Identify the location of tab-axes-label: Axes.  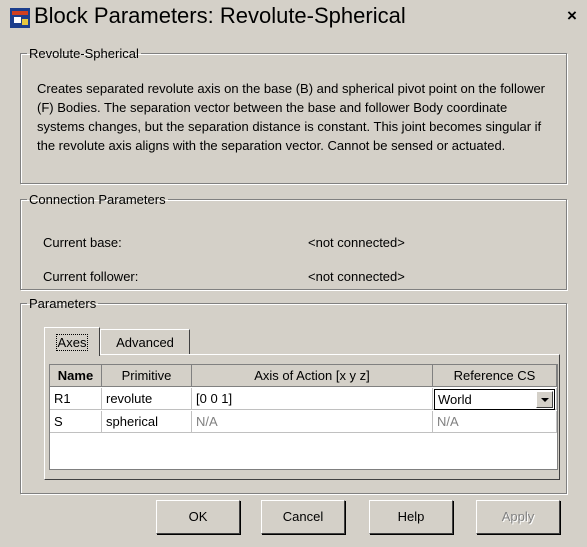
(72, 342).